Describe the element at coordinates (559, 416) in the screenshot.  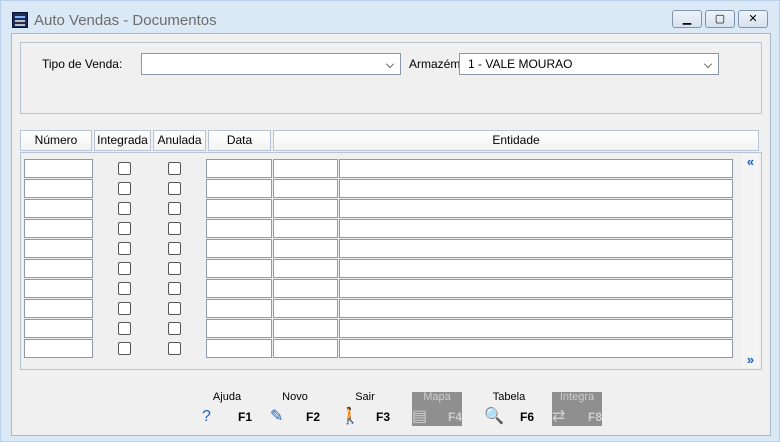
I see `integrate-icon: ⇄` at that location.